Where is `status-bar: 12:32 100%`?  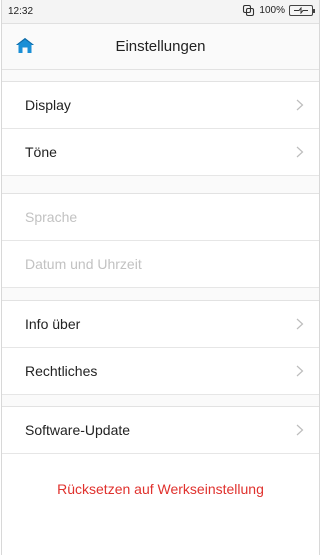
status-bar: 12:32 100% is located at coordinates (160, 12).